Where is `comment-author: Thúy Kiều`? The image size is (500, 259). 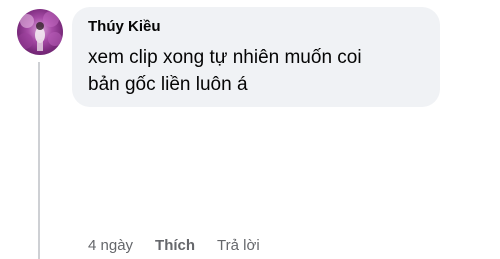 comment-author: Thúy Kiều is located at coordinates (124, 26).